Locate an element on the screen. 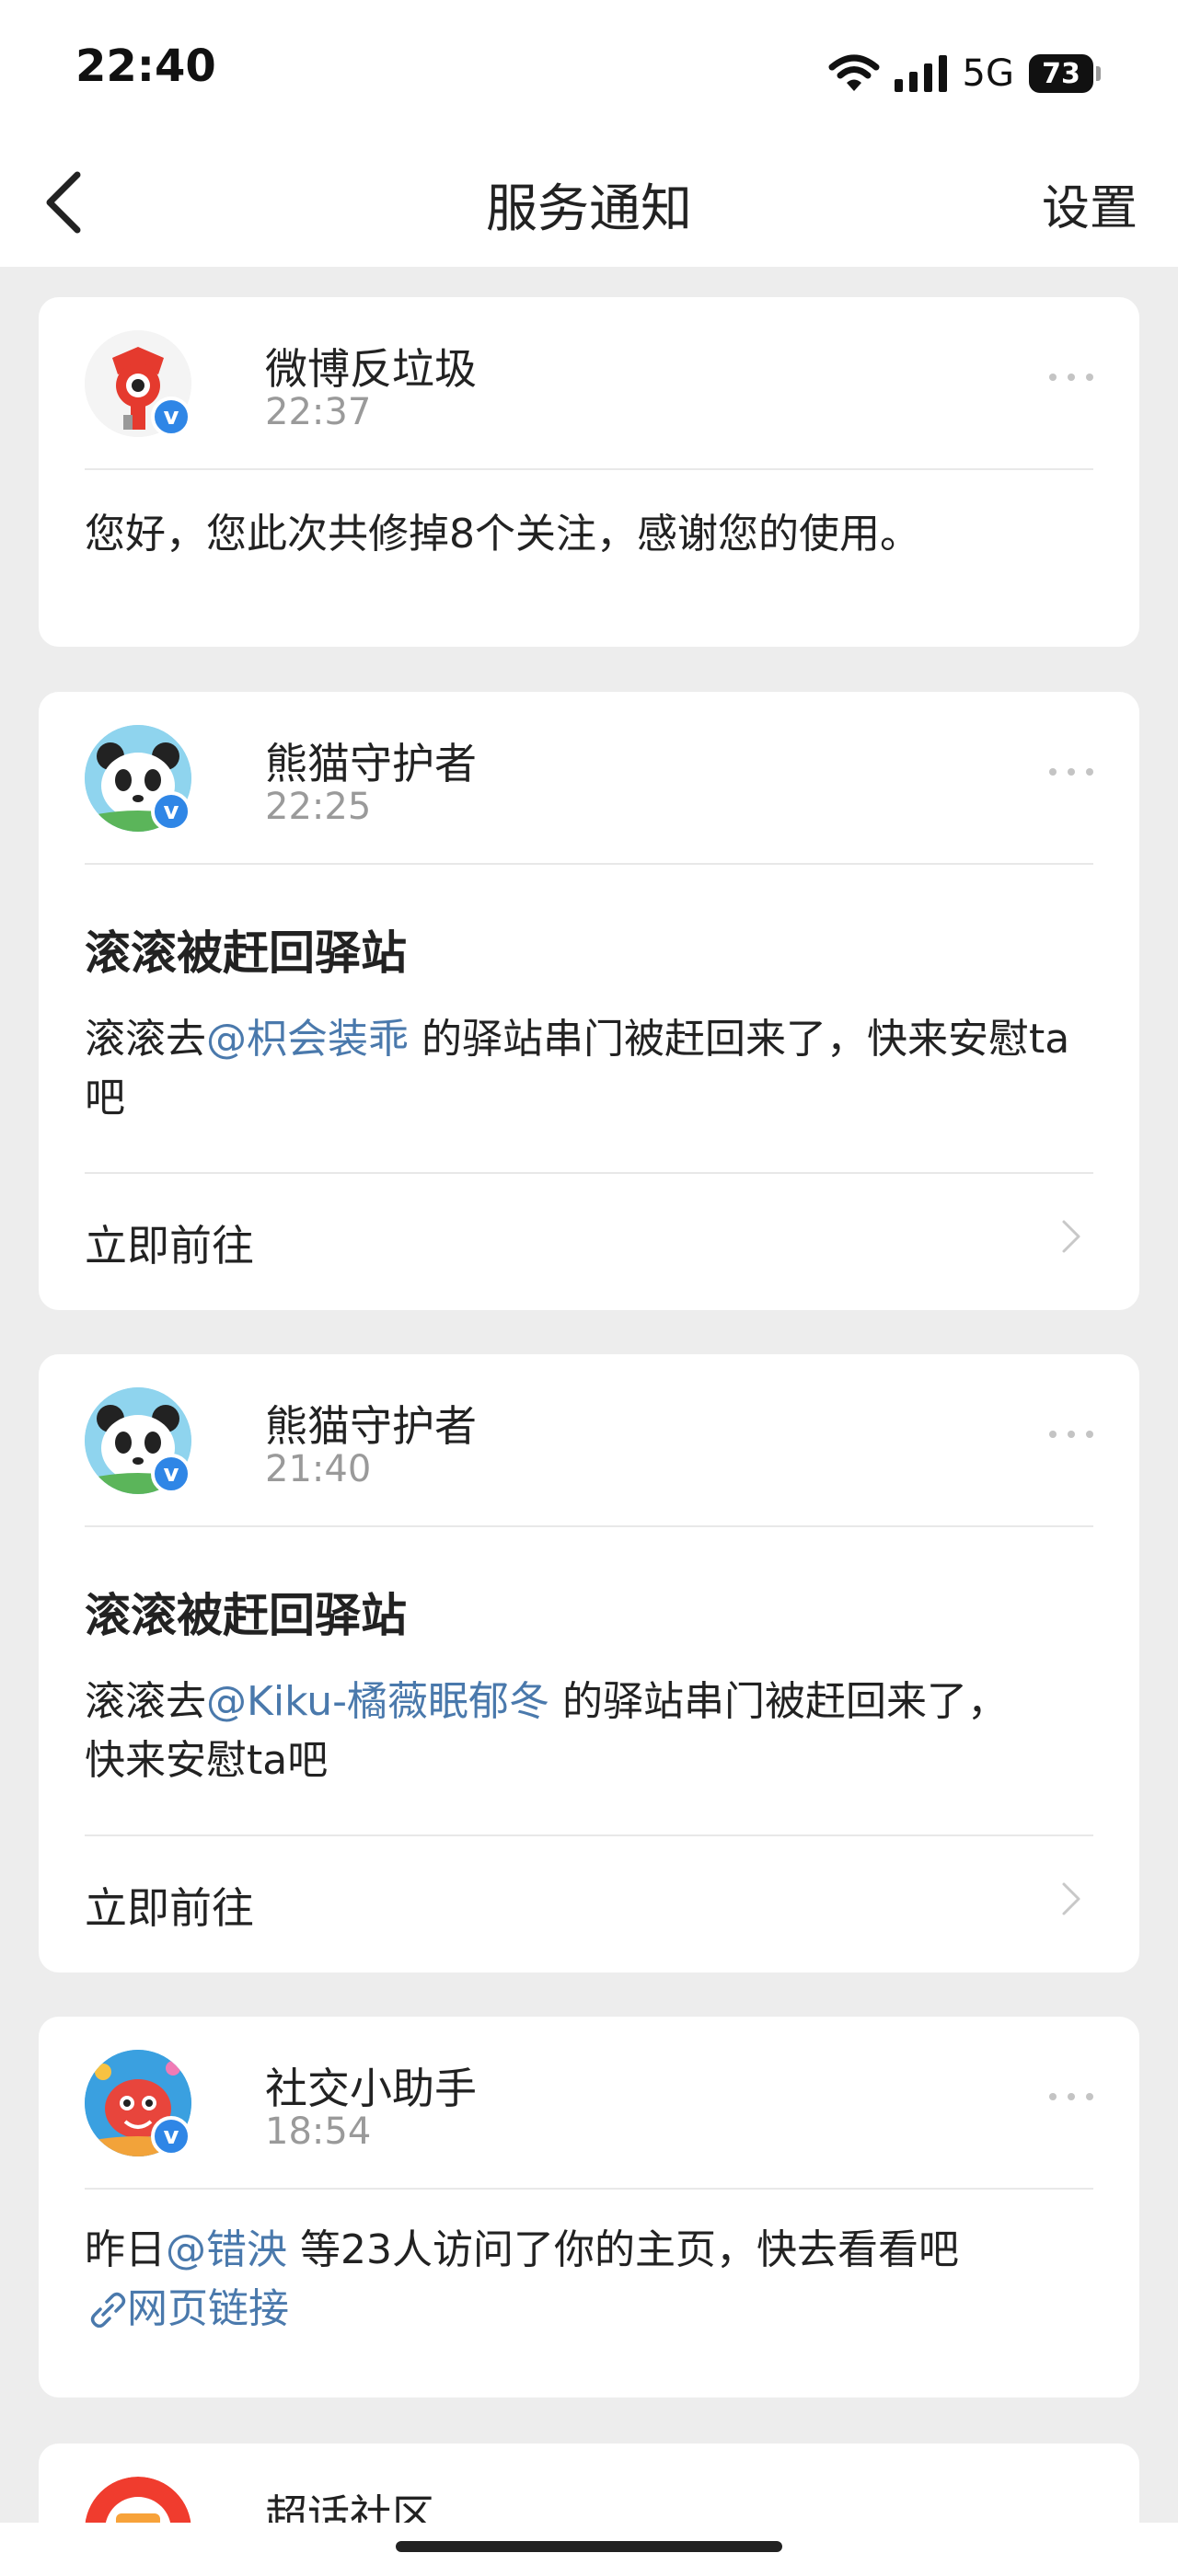 This screenshot has width=1178, height=2576. card-header: v 熊猫守护者 22:25 is located at coordinates (591, 780).